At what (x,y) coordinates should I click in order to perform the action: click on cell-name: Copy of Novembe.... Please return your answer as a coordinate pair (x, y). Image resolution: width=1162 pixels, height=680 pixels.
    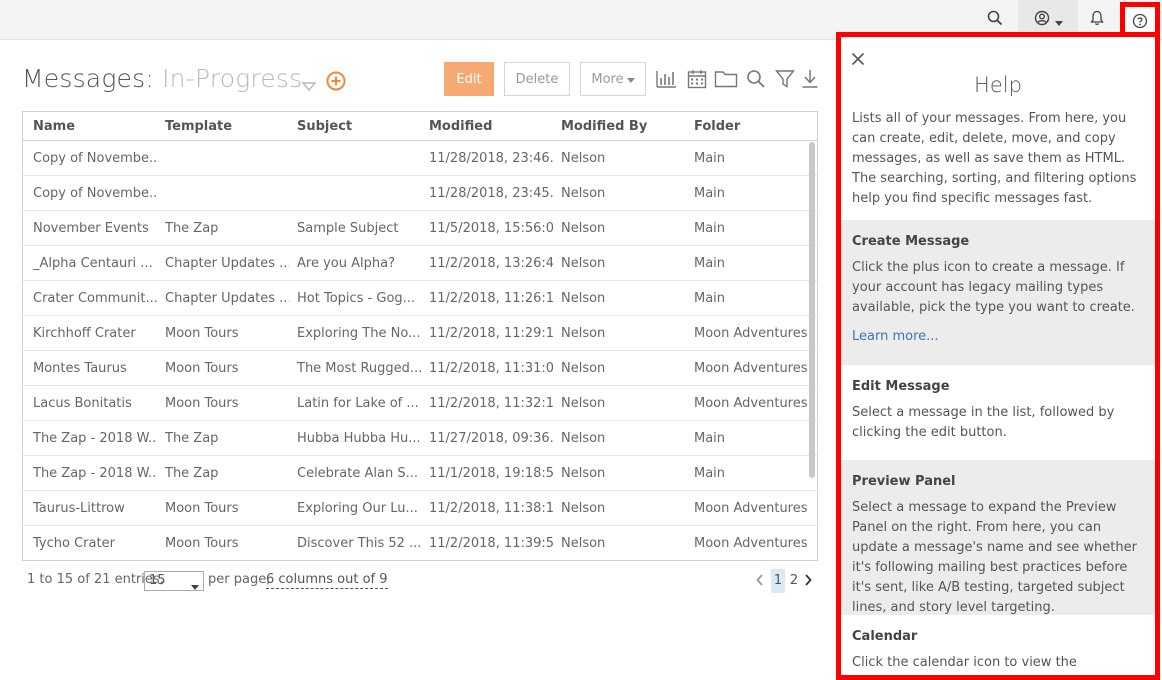
    Looking at the image, I should click on (95, 193).